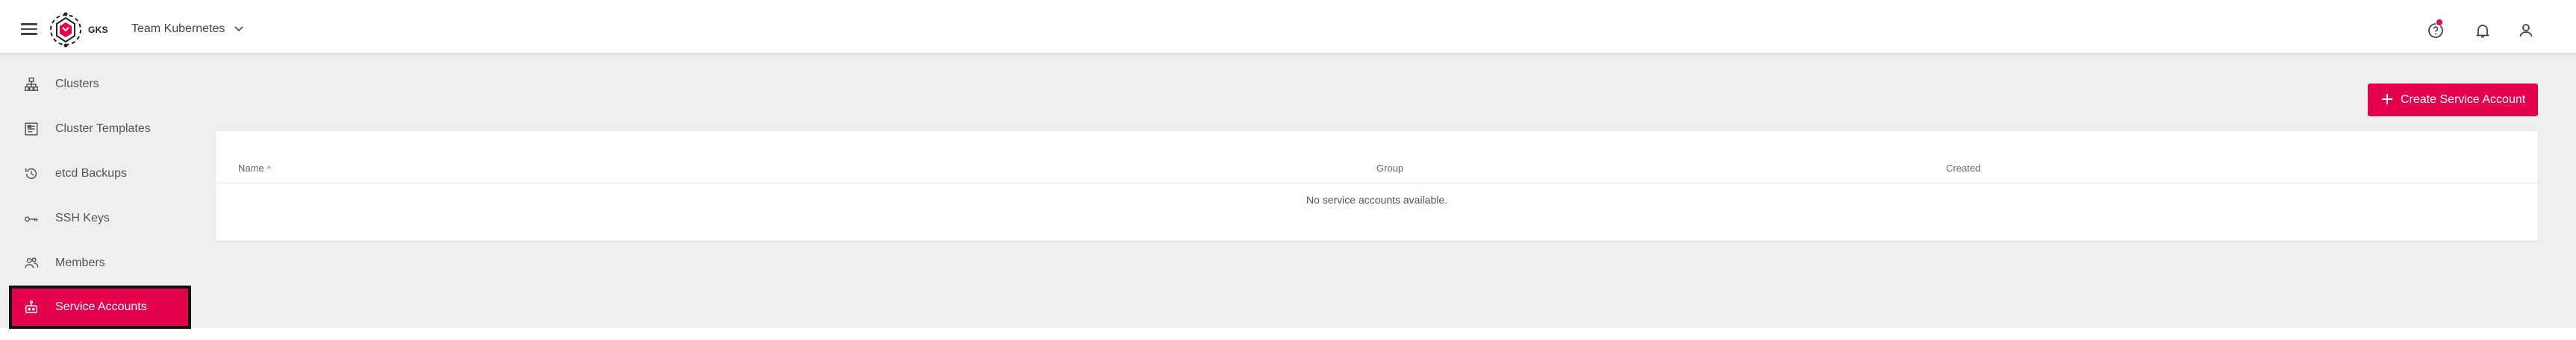  What do you see at coordinates (65, 29) in the screenshot?
I see `gks-logo-icon` at bounding box center [65, 29].